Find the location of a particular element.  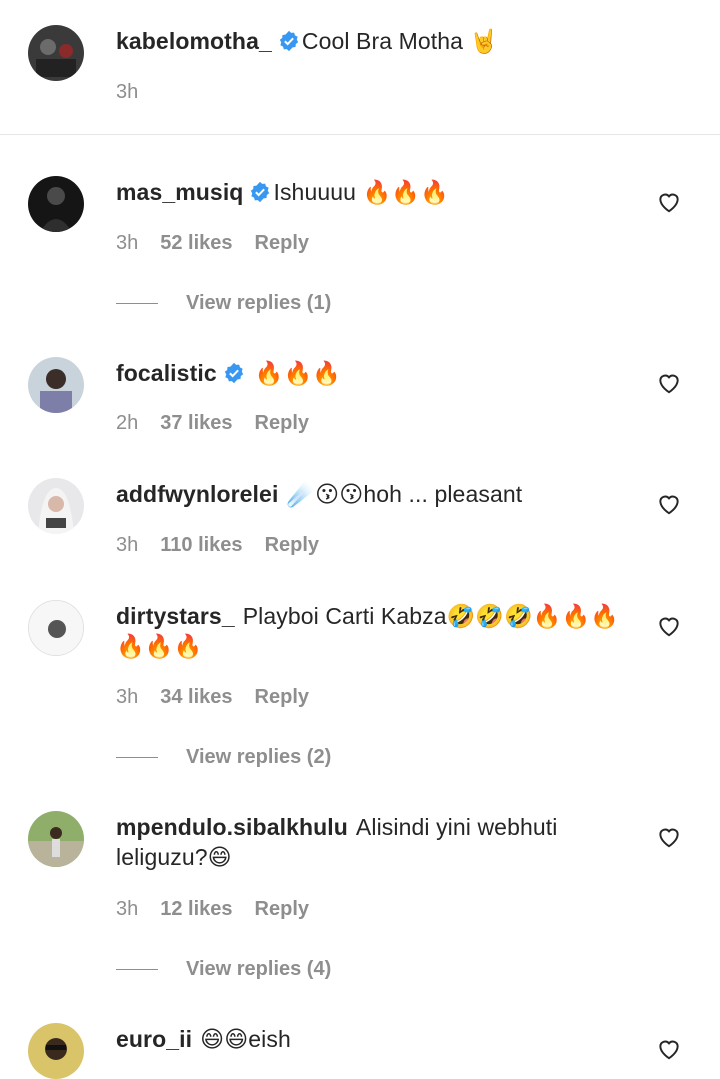

comment-text: 😄😄eish is located at coordinates (245, 1039).